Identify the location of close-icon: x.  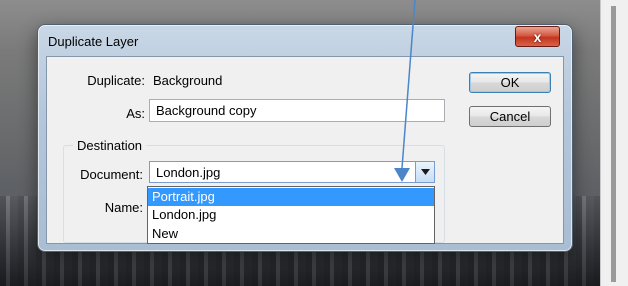
(537, 36).